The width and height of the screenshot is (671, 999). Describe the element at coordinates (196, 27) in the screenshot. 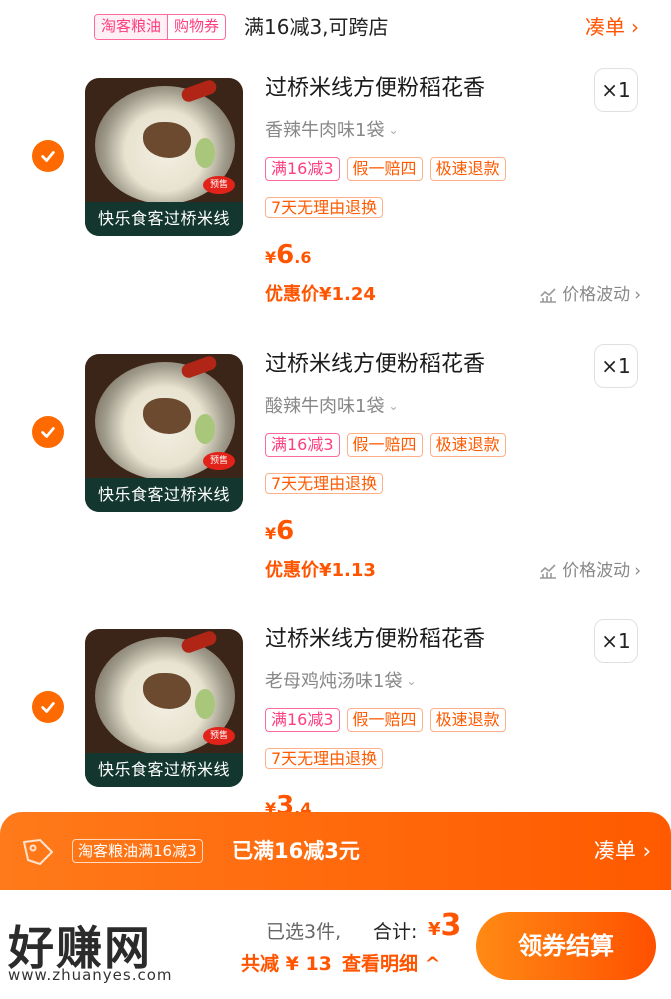

I see `coupon-type-label: 购物券` at that location.